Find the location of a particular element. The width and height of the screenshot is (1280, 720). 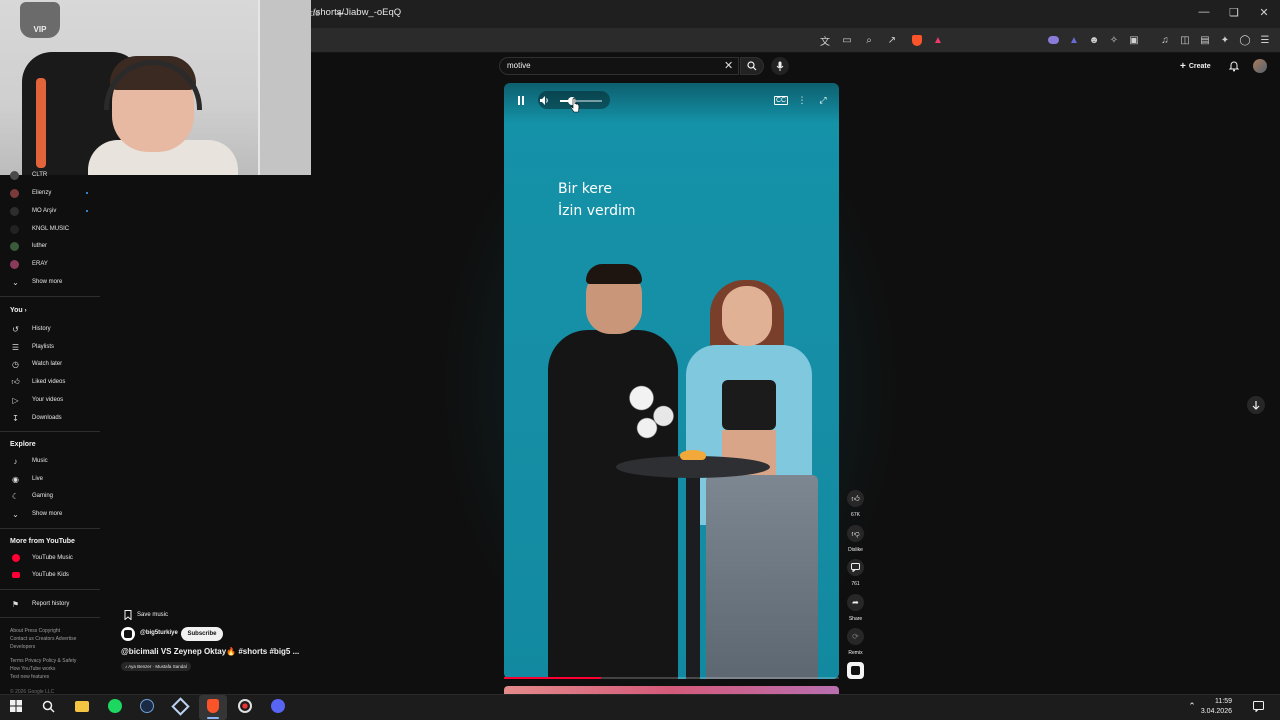

like-button: 👍︎ is located at coordinates (855, 498).